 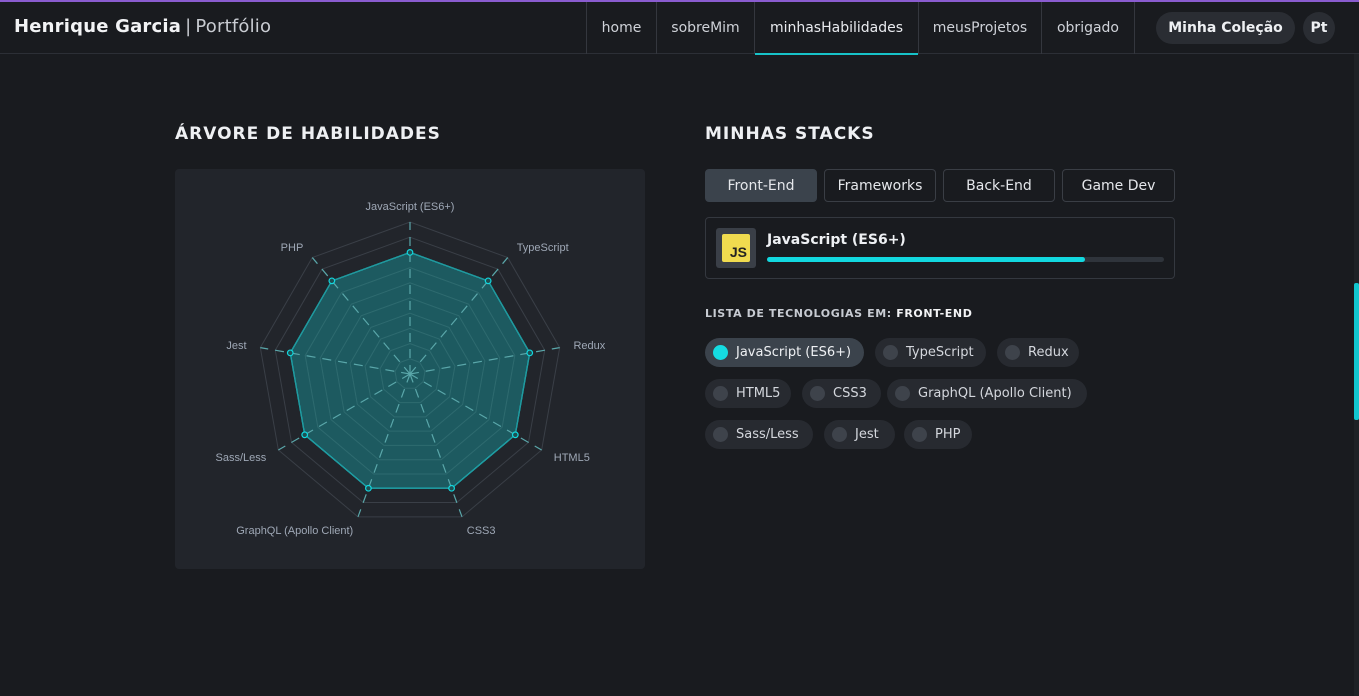 I want to click on technology-list-heading: LISTA DE TECNOLOGIAS EM: FRONT-END, so click(x=838, y=313).